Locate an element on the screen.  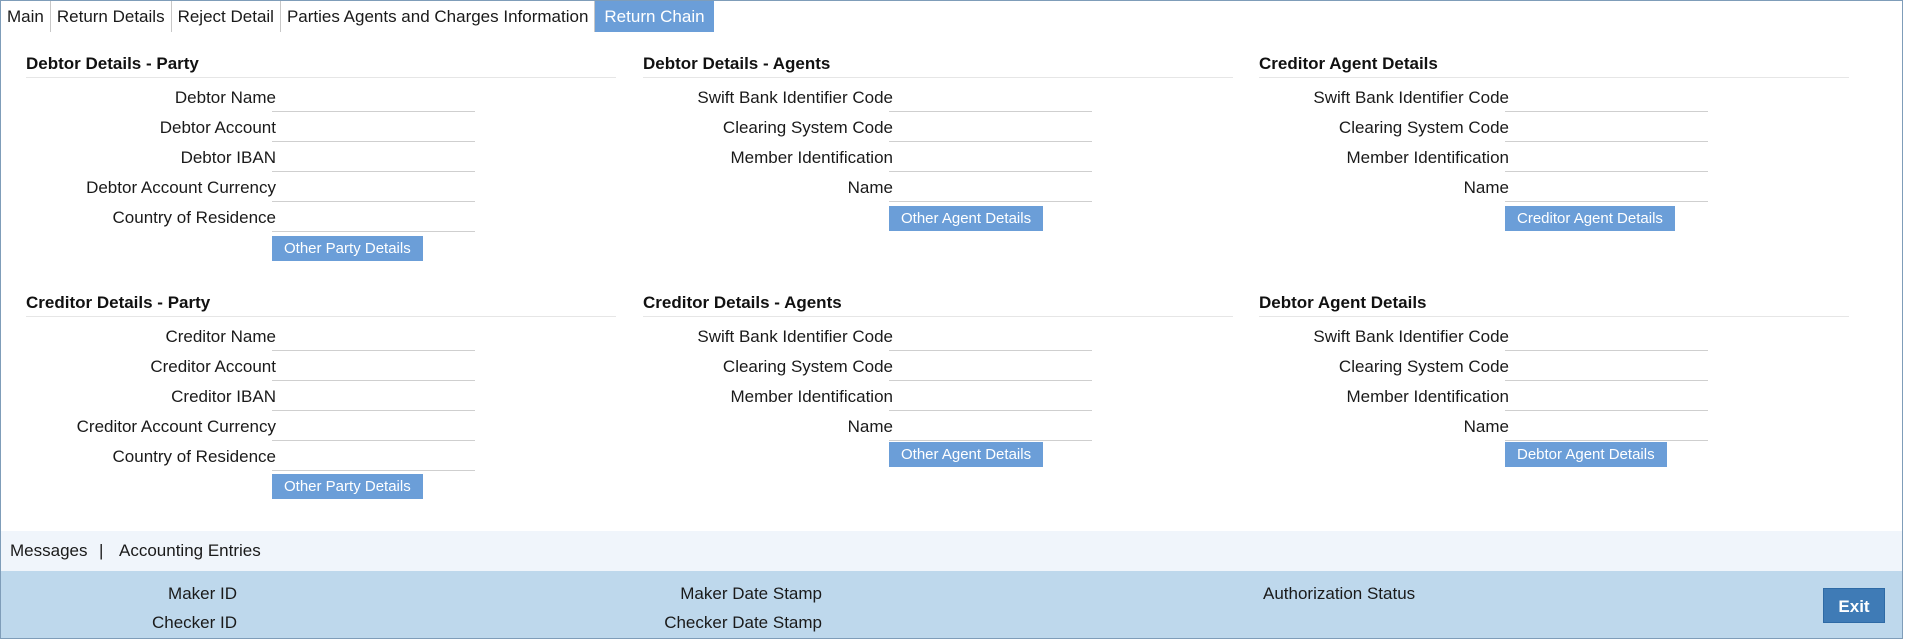
creditor-other-party-details-button: Other Party Details is located at coordinates (347, 486).